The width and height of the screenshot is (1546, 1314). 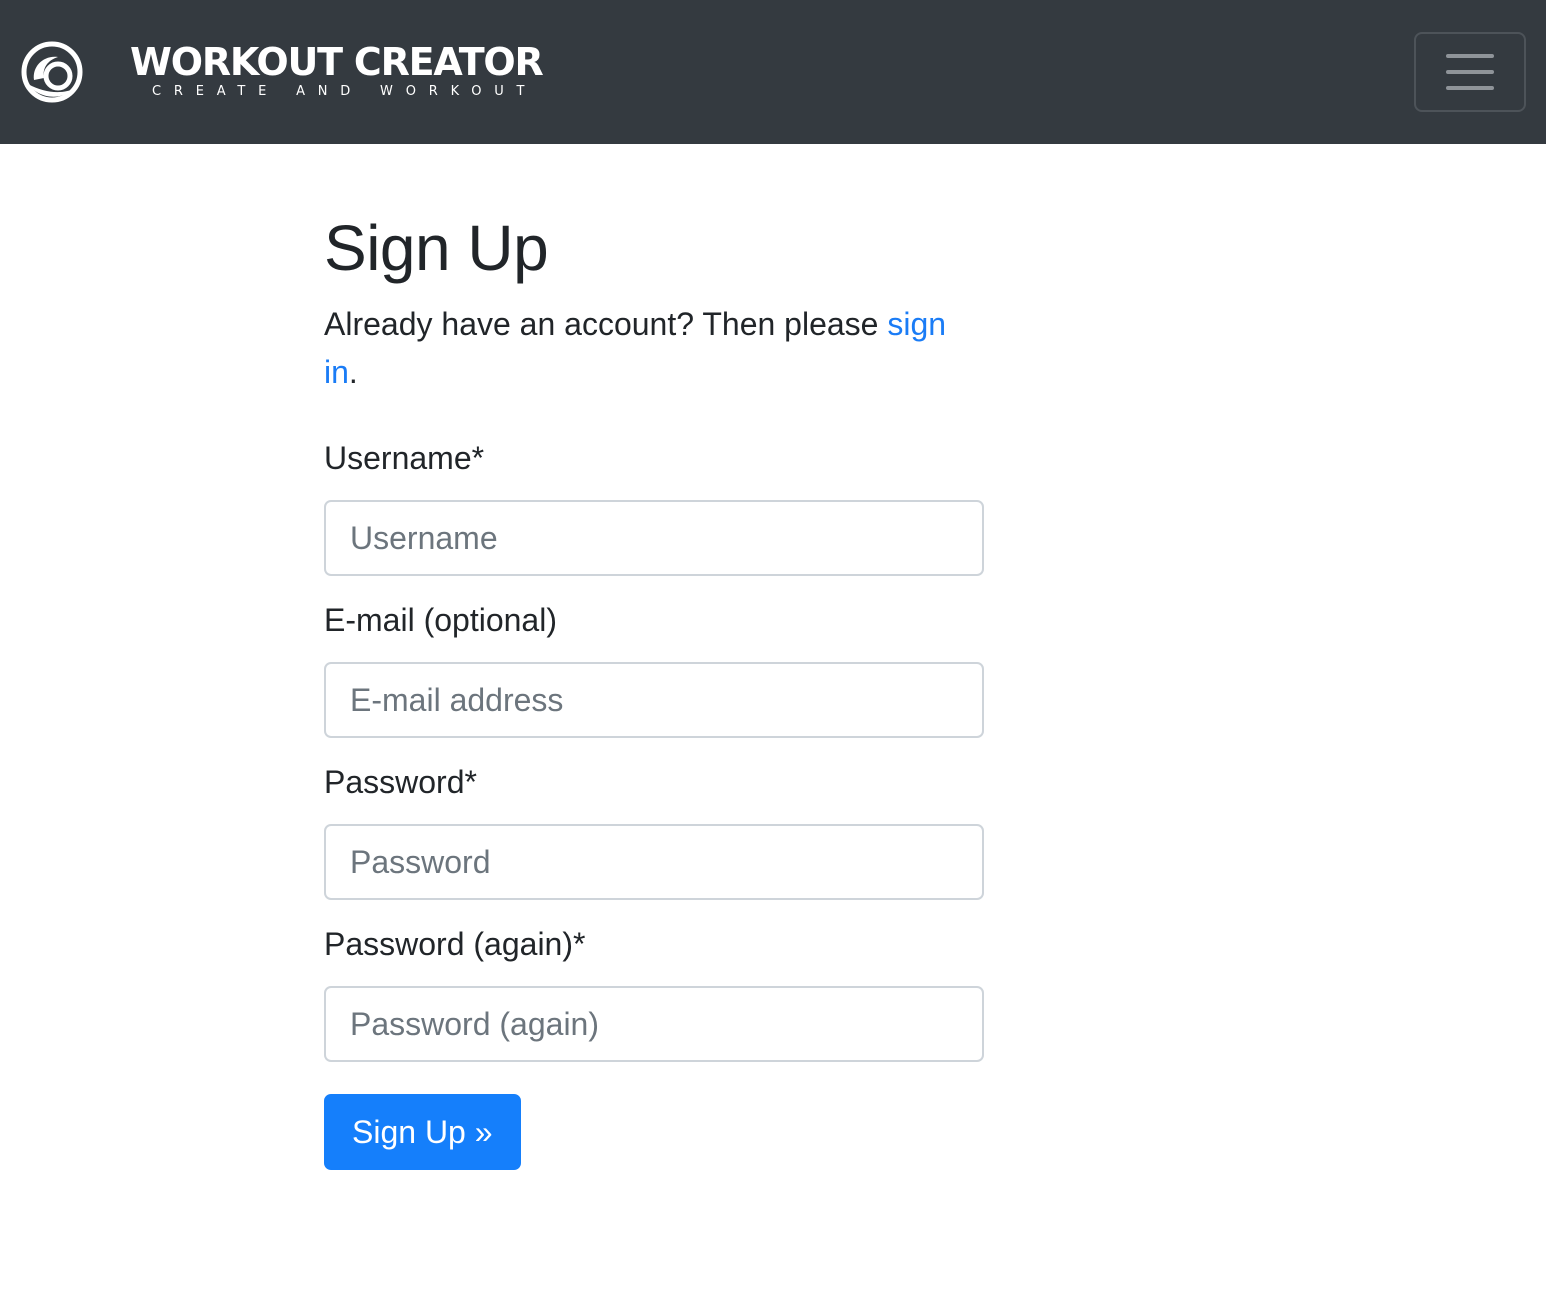 I want to click on brand-name-link: WORKOUT CREATOR CREATE AND WORKOUT, so click(x=337, y=72).